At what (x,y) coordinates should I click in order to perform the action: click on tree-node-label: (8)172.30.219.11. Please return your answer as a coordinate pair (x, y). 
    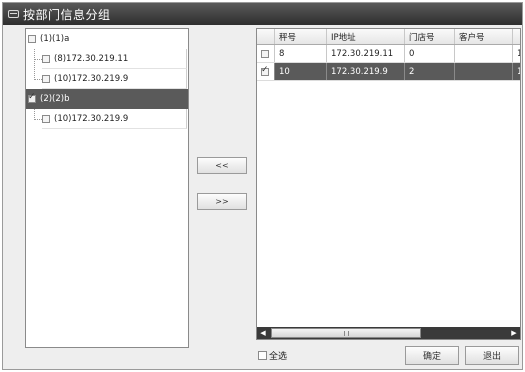
    Looking at the image, I should click on (91, 58).